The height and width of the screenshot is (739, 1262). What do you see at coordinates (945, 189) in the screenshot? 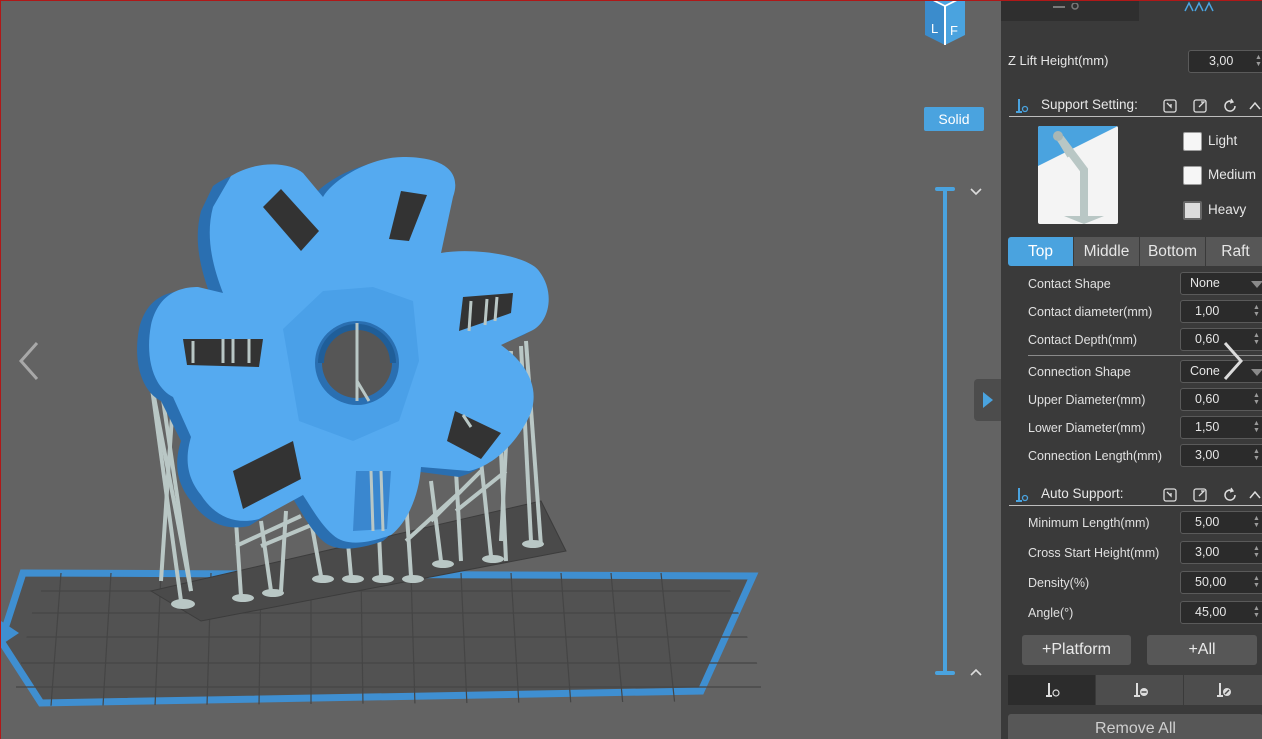
I see `layer-slider-top-handle` at bounding box center [945, 189].